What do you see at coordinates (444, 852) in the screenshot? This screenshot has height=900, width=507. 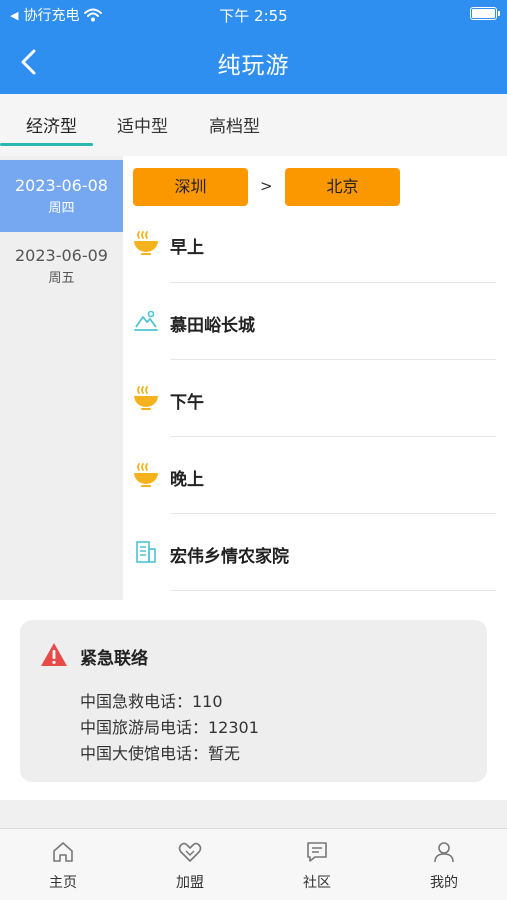 I see `user-icon` at bounding box center [444, 852].